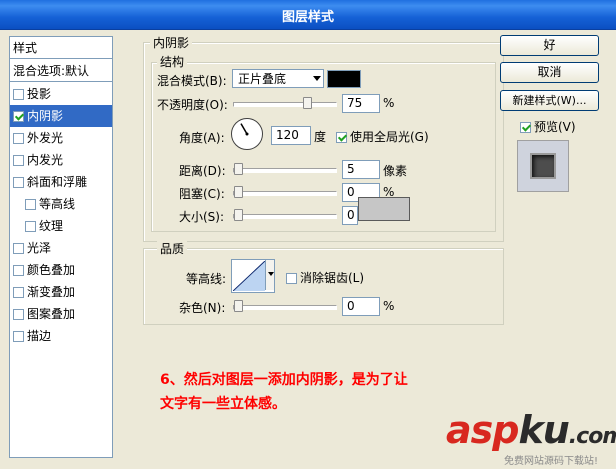 The image size is (616, 469). What do you see at coordinates (244, 129) in the screenshot?
I see `angle-dial-needle-icon` at bounding box center [244, 129].